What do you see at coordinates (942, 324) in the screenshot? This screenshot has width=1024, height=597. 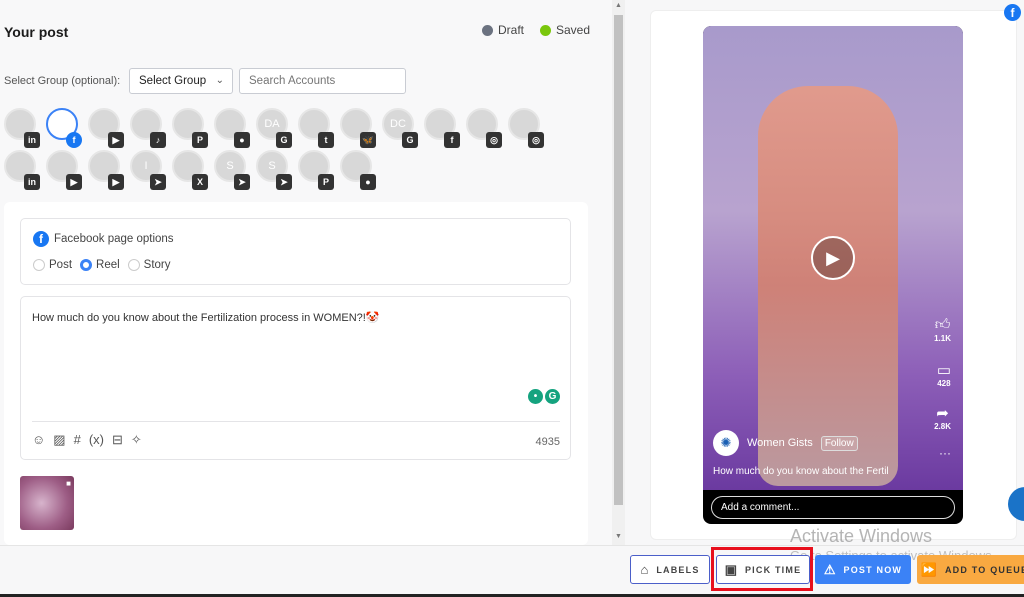 I see `like-icon: 👍︎` at bounding box center [942, 324].